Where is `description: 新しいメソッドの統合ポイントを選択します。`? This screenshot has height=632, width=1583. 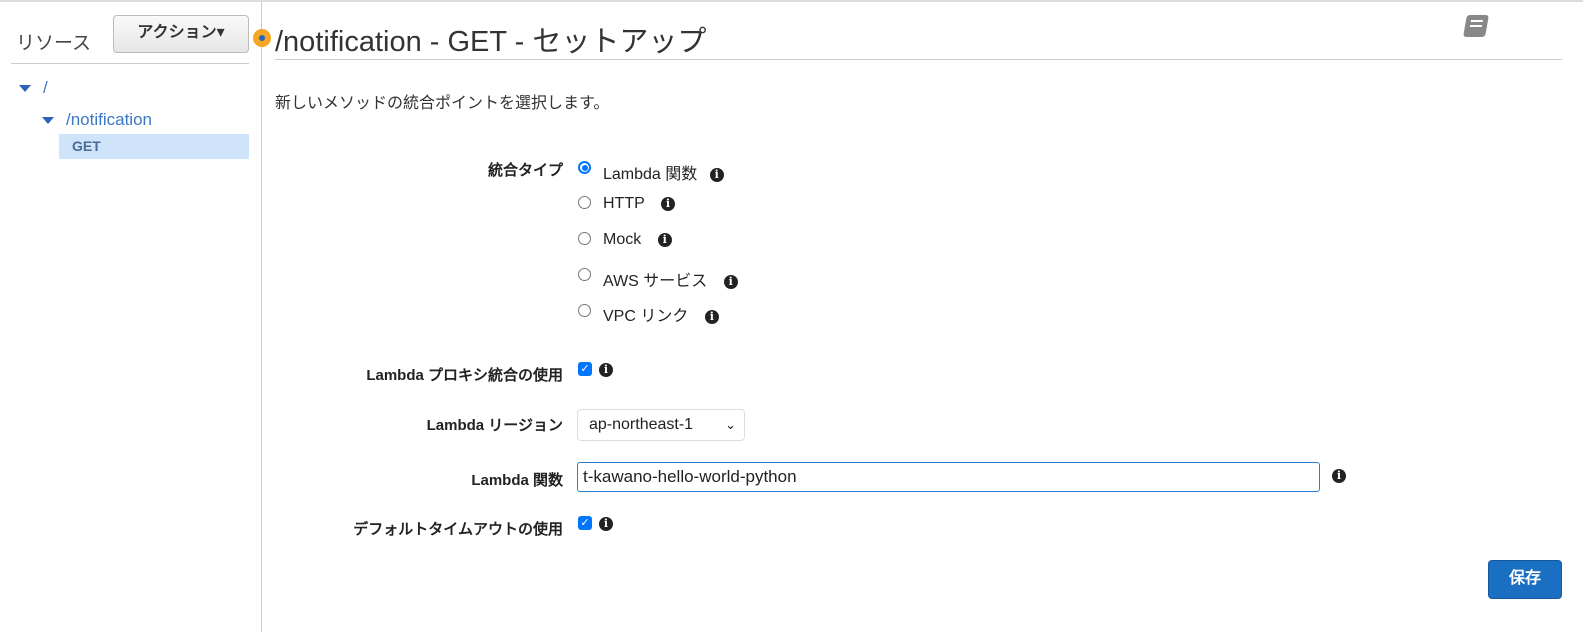
description: 新しいメソッドの統合ポイントを選択します。 is located at coordinates (442, 103).